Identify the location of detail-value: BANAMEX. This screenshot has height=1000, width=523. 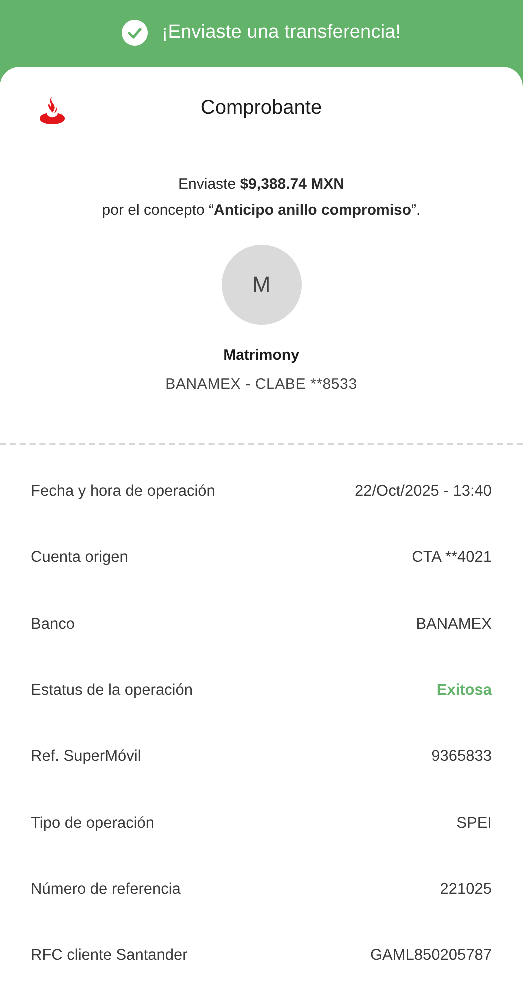
(454, 625).